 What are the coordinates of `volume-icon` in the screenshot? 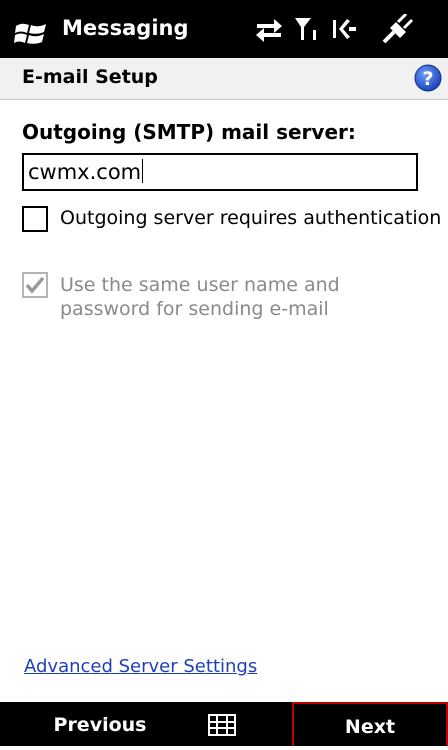 It's located at (344, 29).